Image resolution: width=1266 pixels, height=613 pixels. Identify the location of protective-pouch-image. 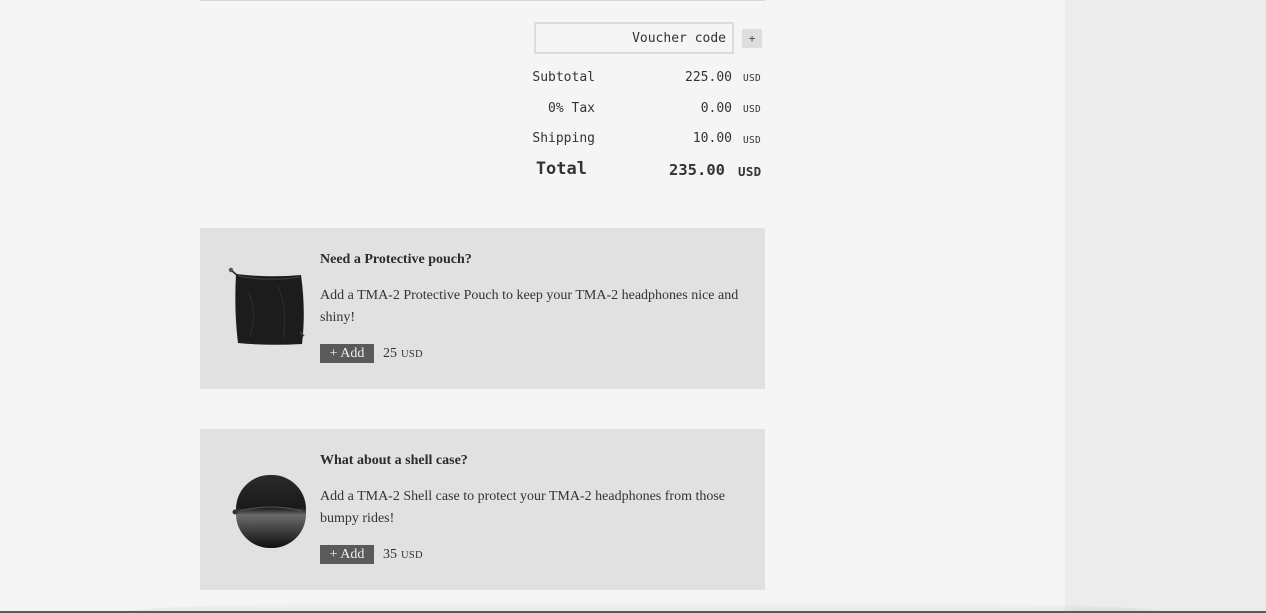
(266, 306).